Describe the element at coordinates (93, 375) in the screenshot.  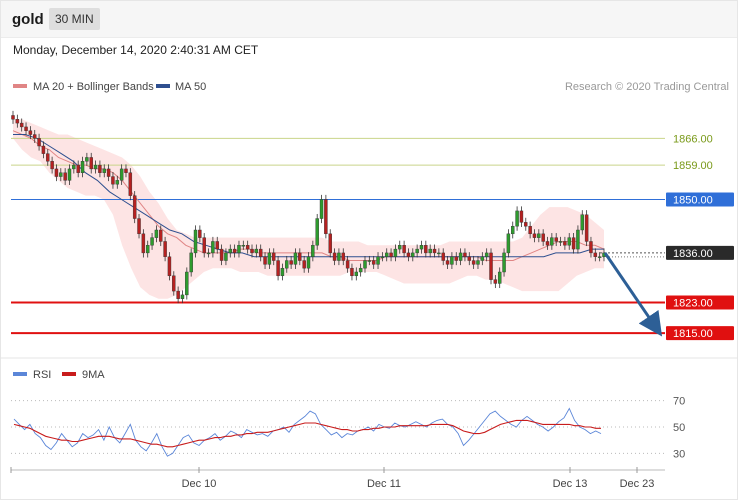
I see `ma9-legend-label: 9MA` at that location.